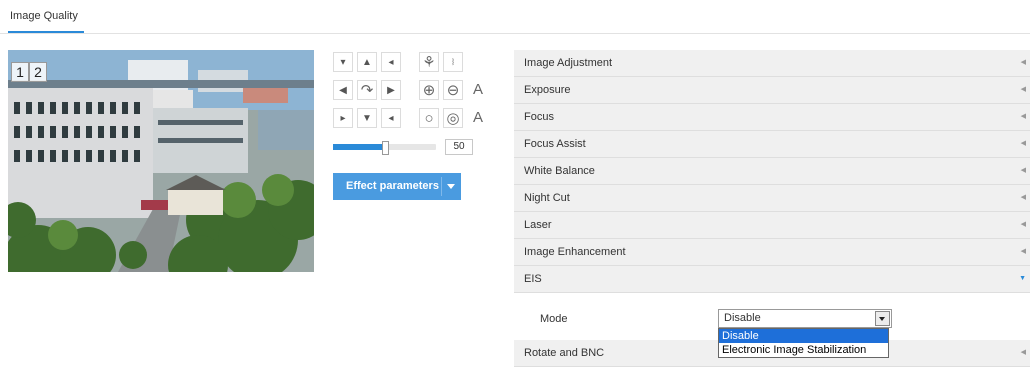 The width and height of the screenshot is (1030, 367). What do you see at coordinates (343, 118) in the screenshot?
I see `ptz-down-left-button: ▸` at bounding box center [343, 118].